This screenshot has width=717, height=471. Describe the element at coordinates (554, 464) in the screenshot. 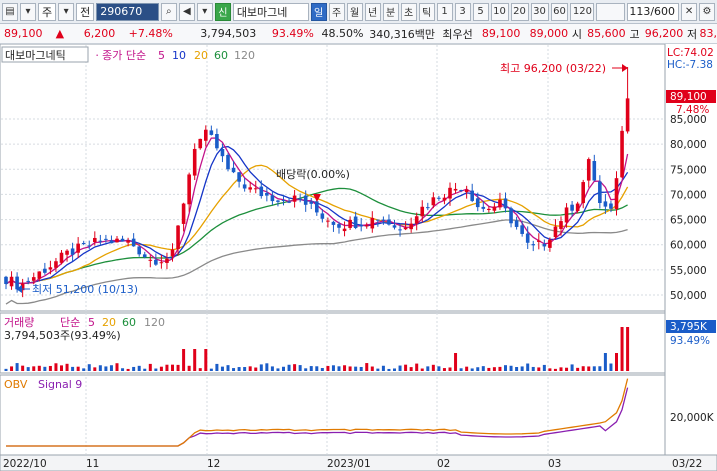

I see `x-label-mar: 03` at that location.